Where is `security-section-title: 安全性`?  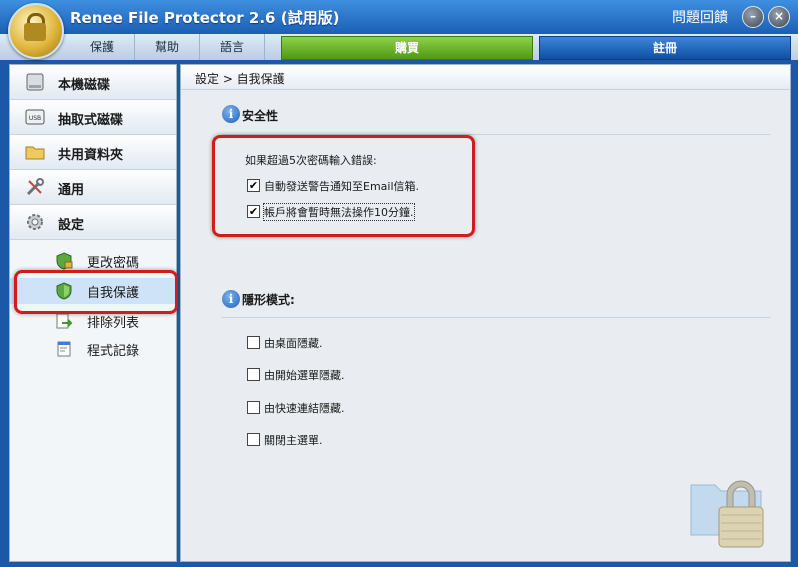 security-section-title: 安全性 is located at coordinates (260, 116).